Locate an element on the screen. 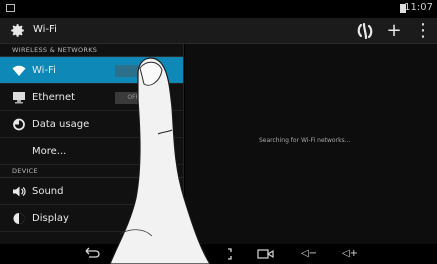  sidebar-item-data-usage: Data usage is located at coordinates (91, 124).